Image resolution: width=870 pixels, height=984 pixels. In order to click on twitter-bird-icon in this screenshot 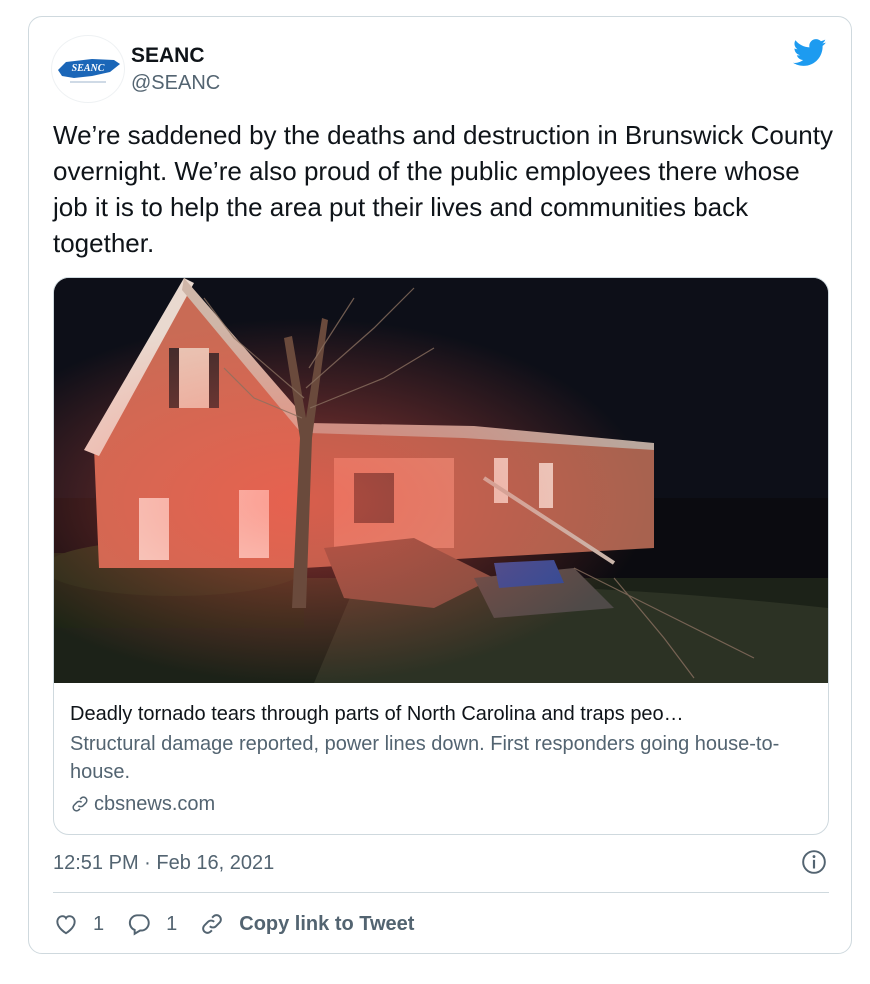, I will do `click(810, 53)`.